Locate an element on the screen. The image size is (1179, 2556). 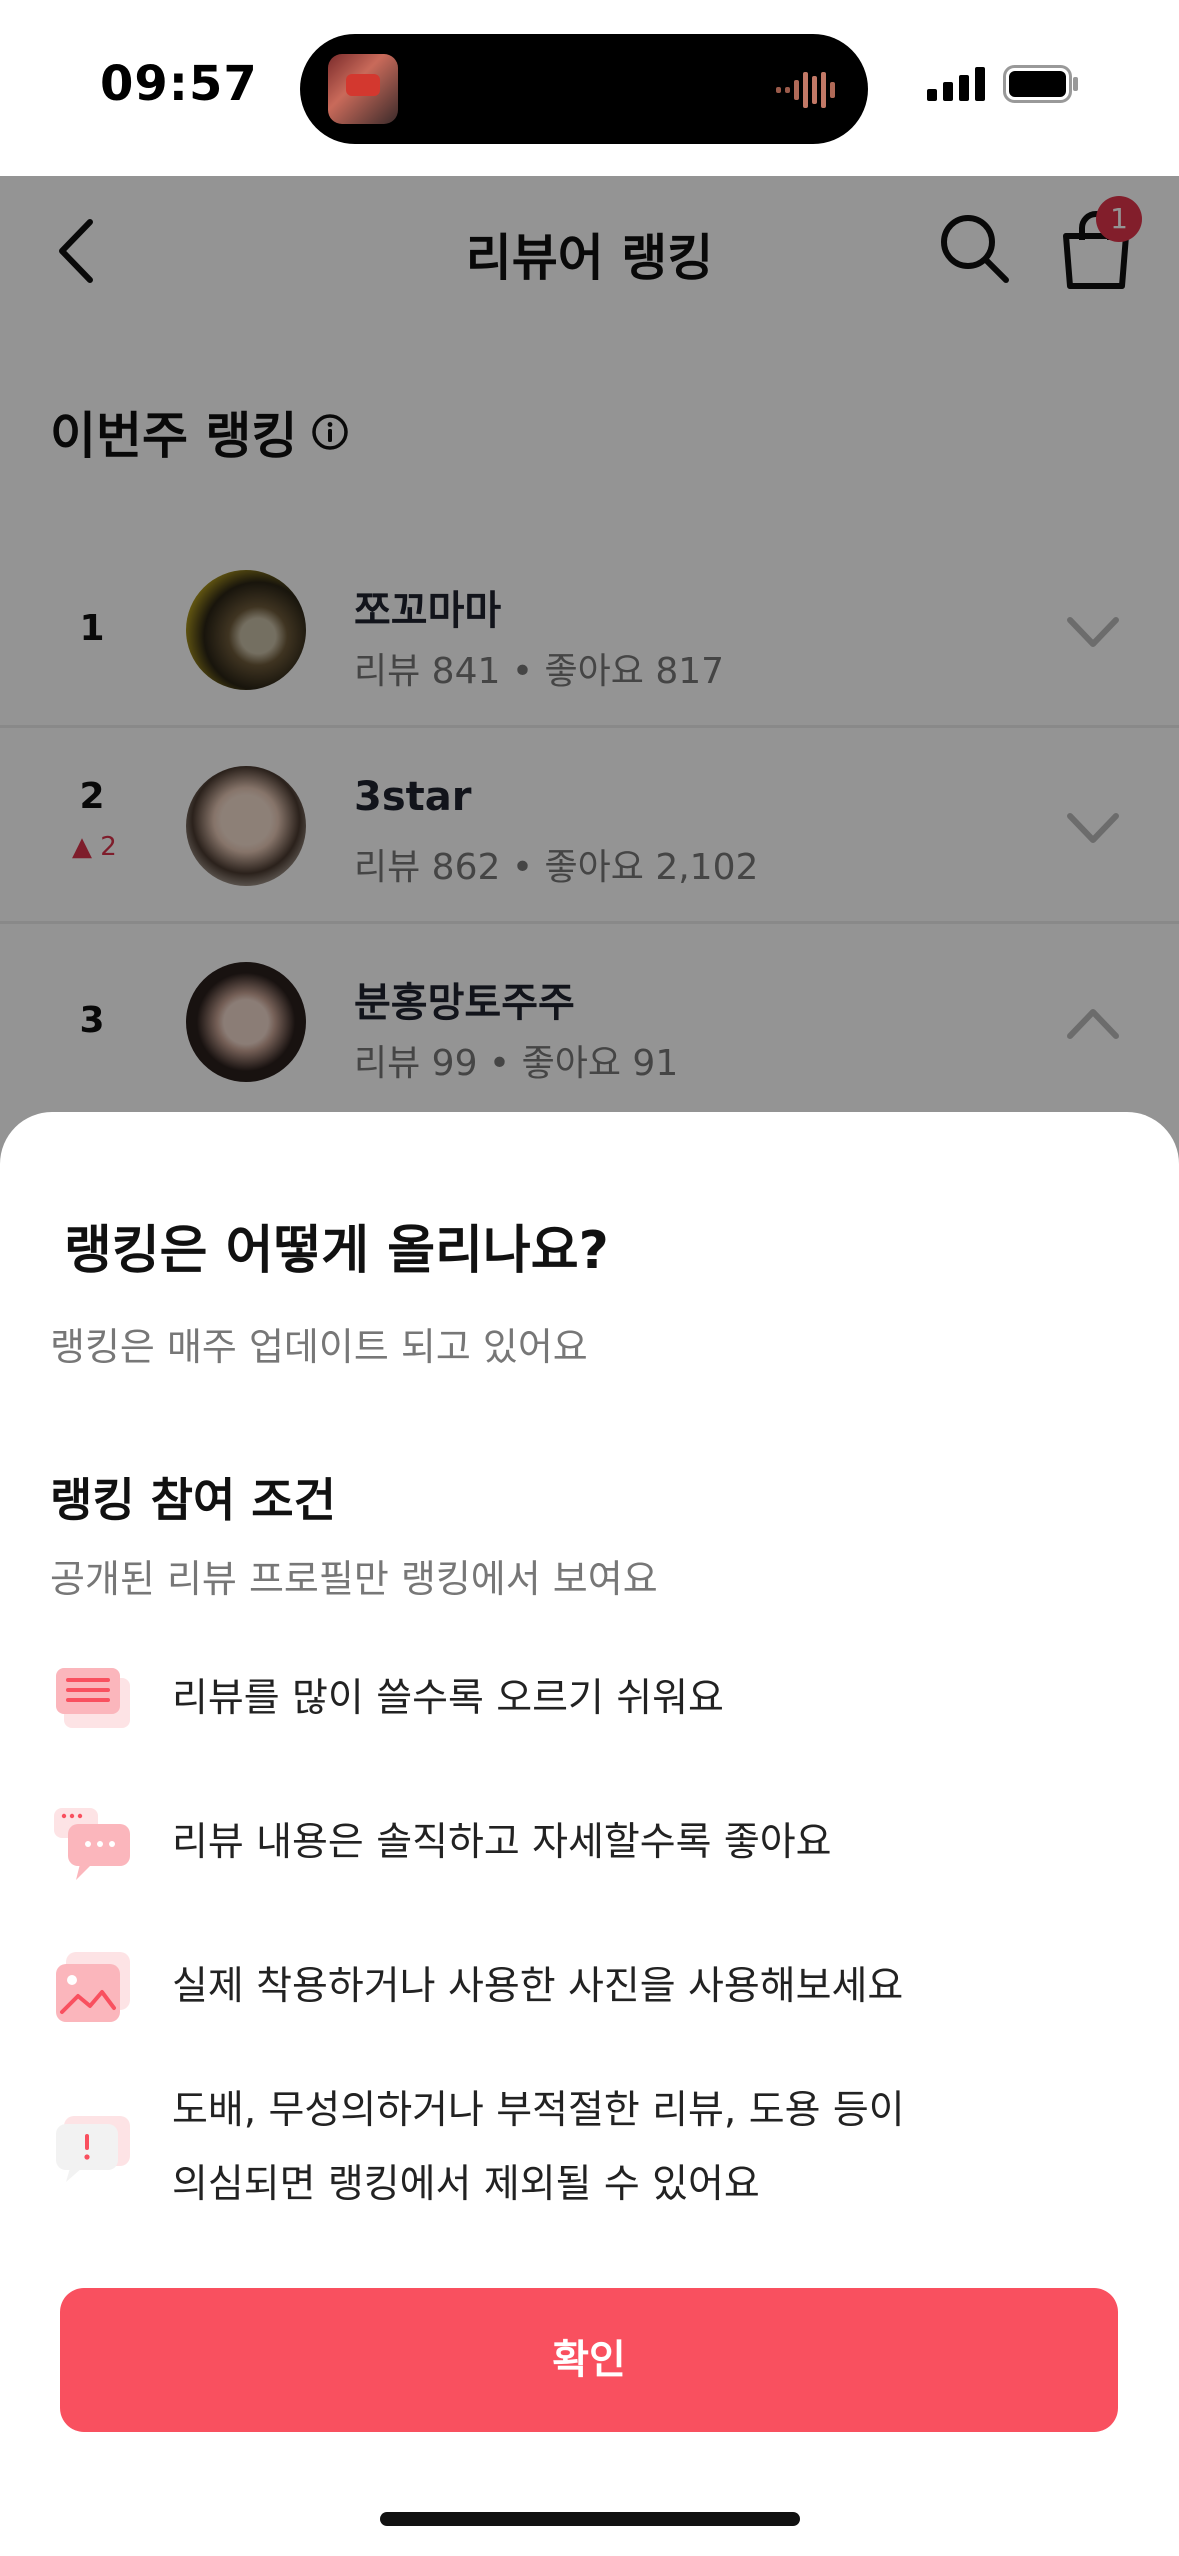
rule-item: 실제 착용하거나 사용한 사진을 사용해보세요 is located at coordinates (600, 1989).